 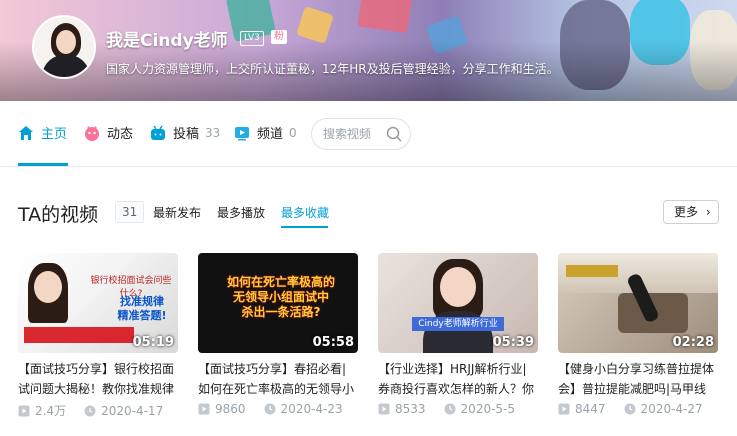 I want to click on sort-latest: 最新发布, so click(x=177, y=212).